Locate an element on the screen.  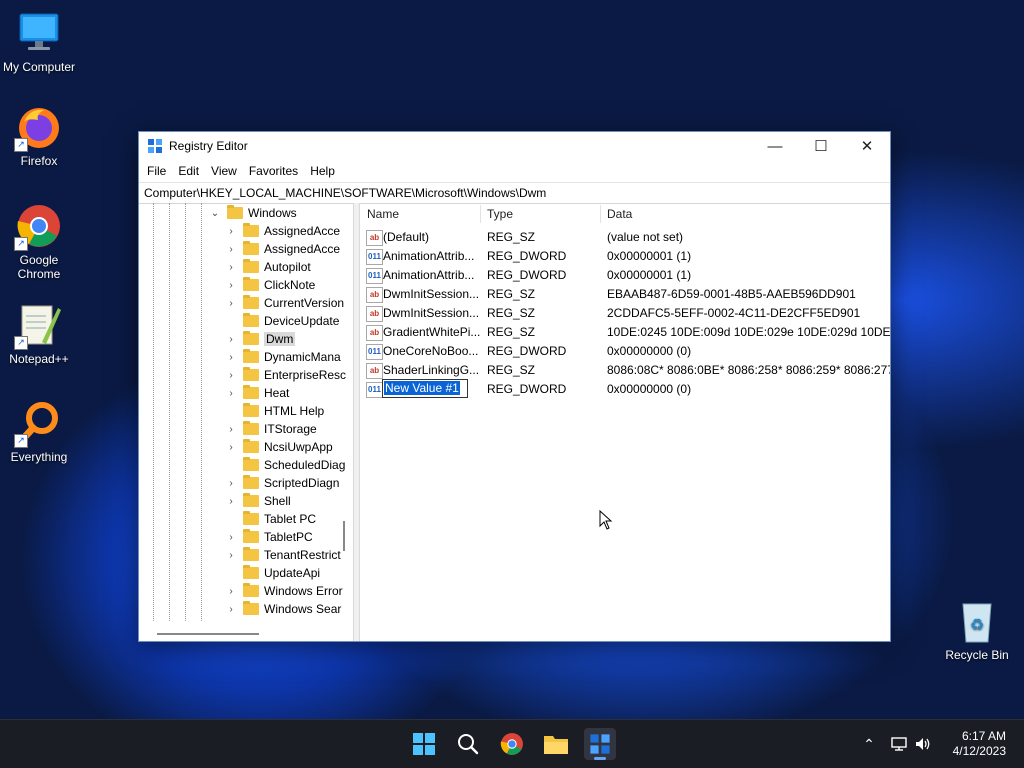
maximize-button: ☐ is located at coordinates (821, 146).